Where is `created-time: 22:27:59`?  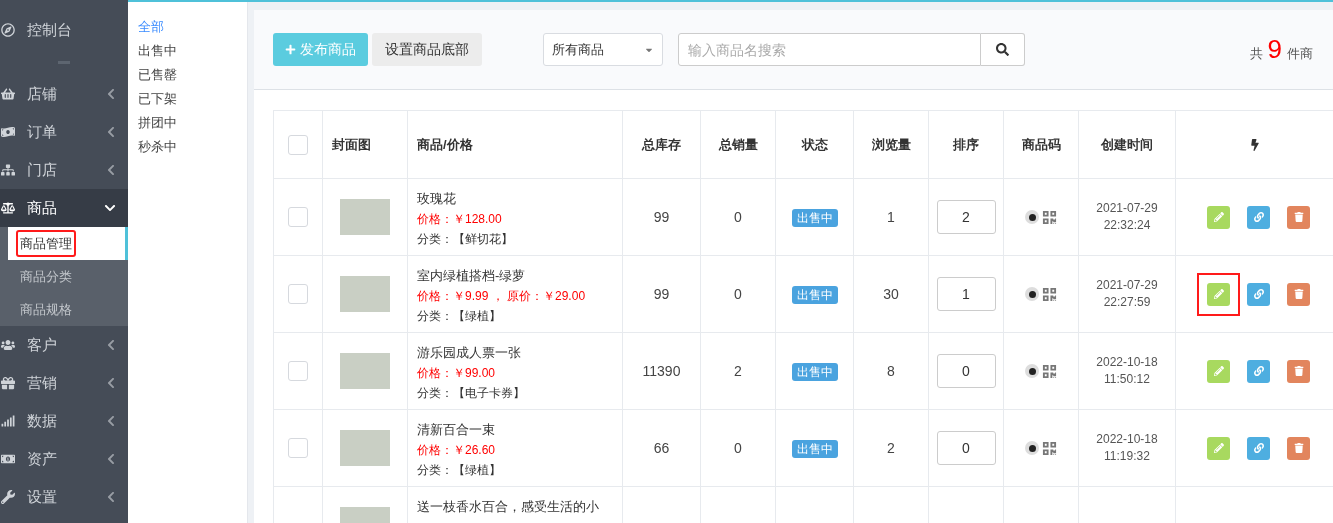
created-time: 22:27:59 is located at coordinates (1127, 302).